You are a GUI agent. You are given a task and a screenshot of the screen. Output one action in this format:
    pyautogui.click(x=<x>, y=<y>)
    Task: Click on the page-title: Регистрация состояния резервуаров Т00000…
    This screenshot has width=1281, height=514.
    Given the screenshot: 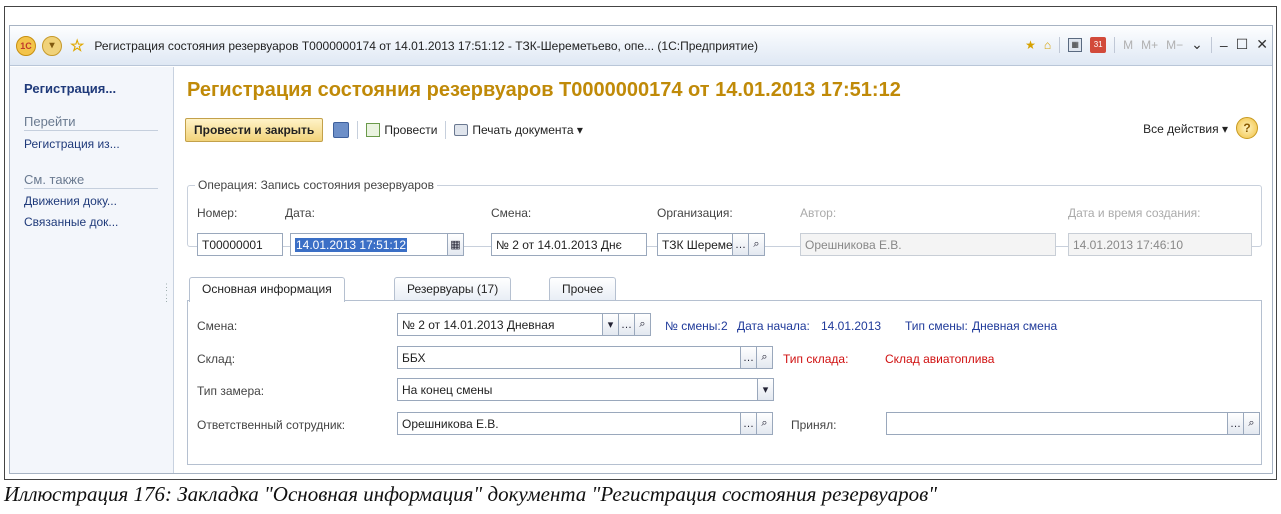 What is the action you would take?
    pyautogui.click(x=544, y=90)
    